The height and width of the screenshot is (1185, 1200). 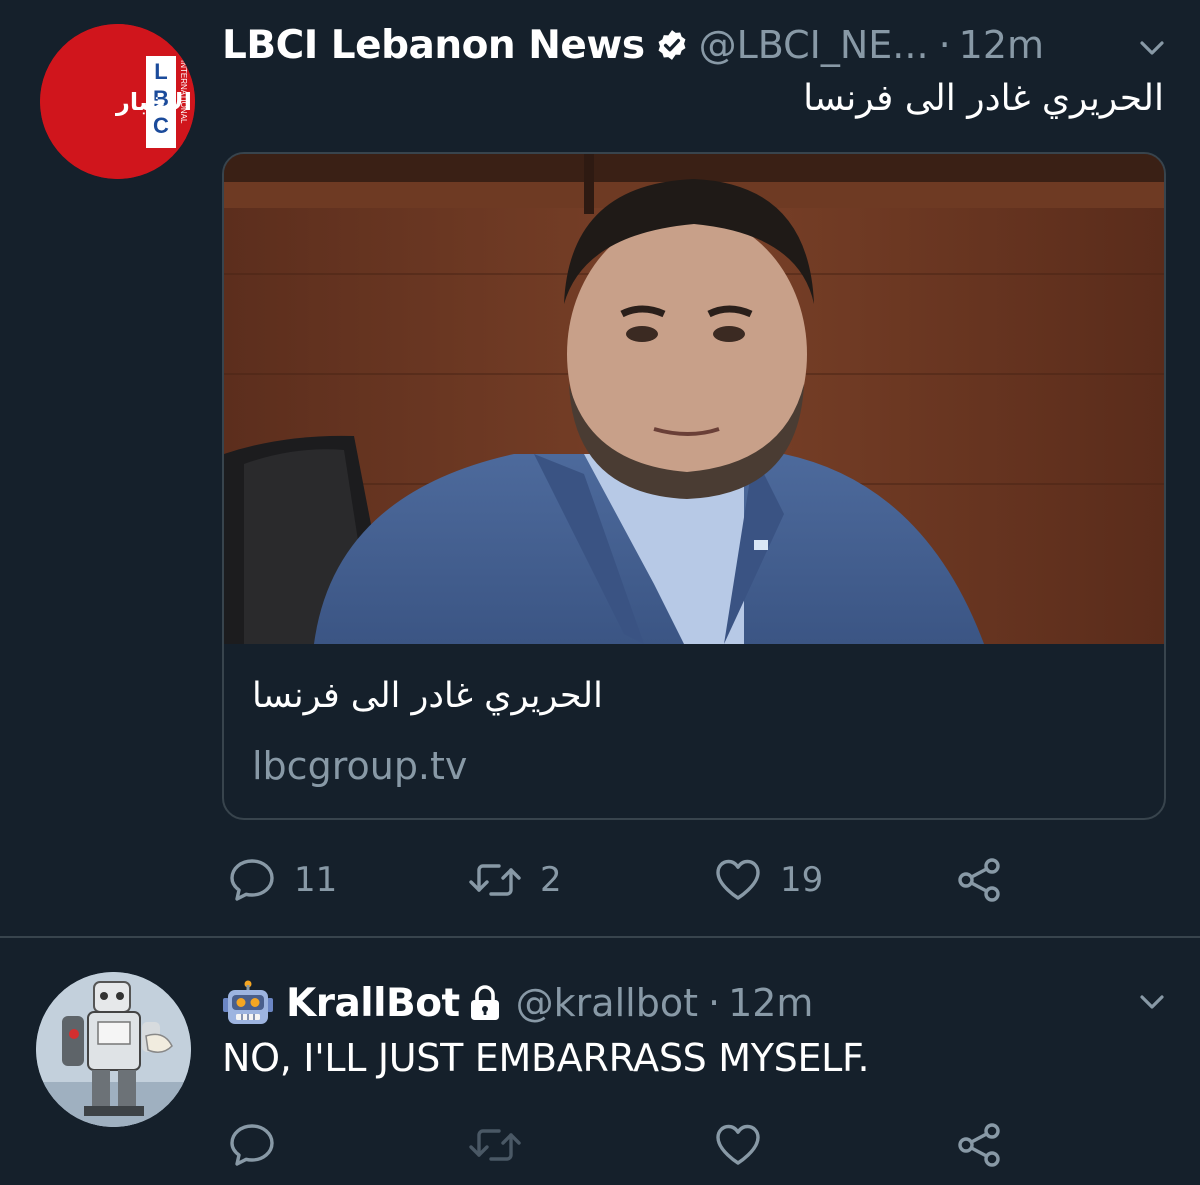 What do you see at coordinates (161, 125) in the screenshot?
I see `svg-text: C` at bounding box center [161, 125].